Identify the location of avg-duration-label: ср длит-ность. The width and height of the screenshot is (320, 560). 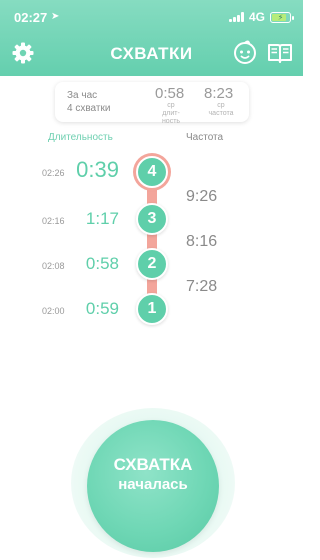
(171, 113).